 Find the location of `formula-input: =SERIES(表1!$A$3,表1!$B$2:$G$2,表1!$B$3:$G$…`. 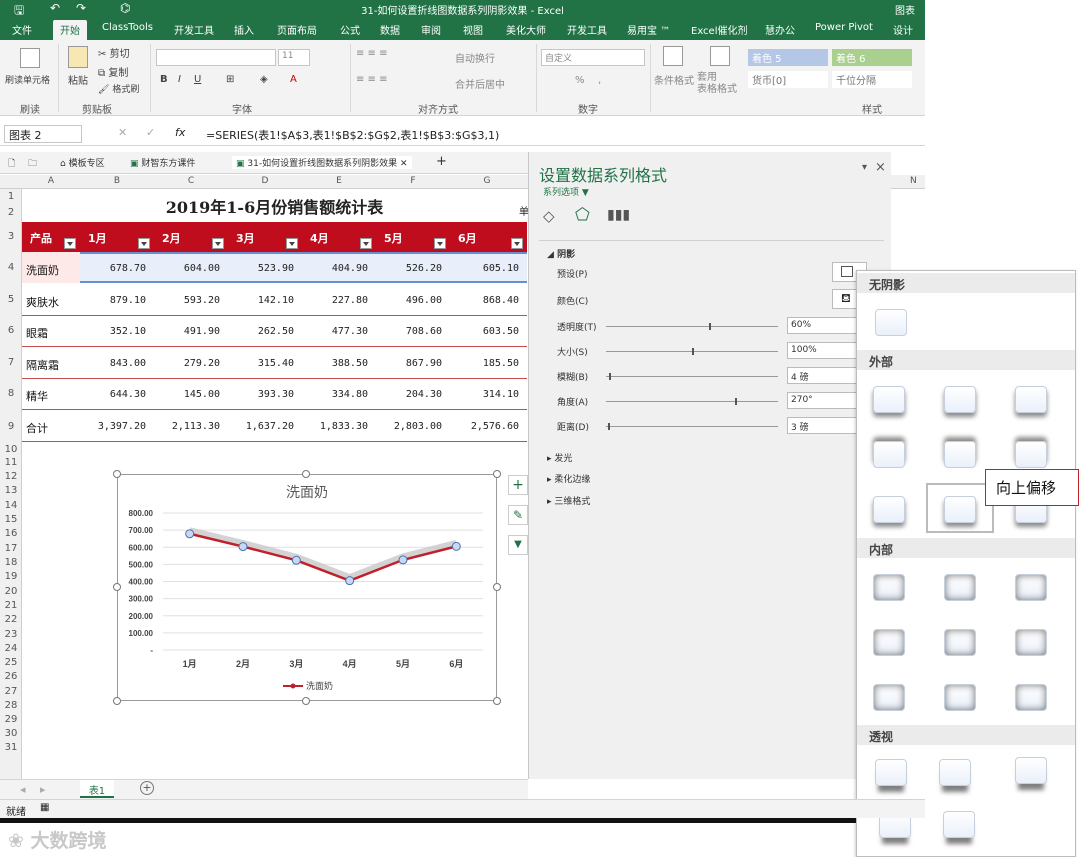

formula-input: =SERIES(表1!$A$3,表1!$B$2:$G$2,表1!$B$3:$G$… is located at coordinates (352, 135).